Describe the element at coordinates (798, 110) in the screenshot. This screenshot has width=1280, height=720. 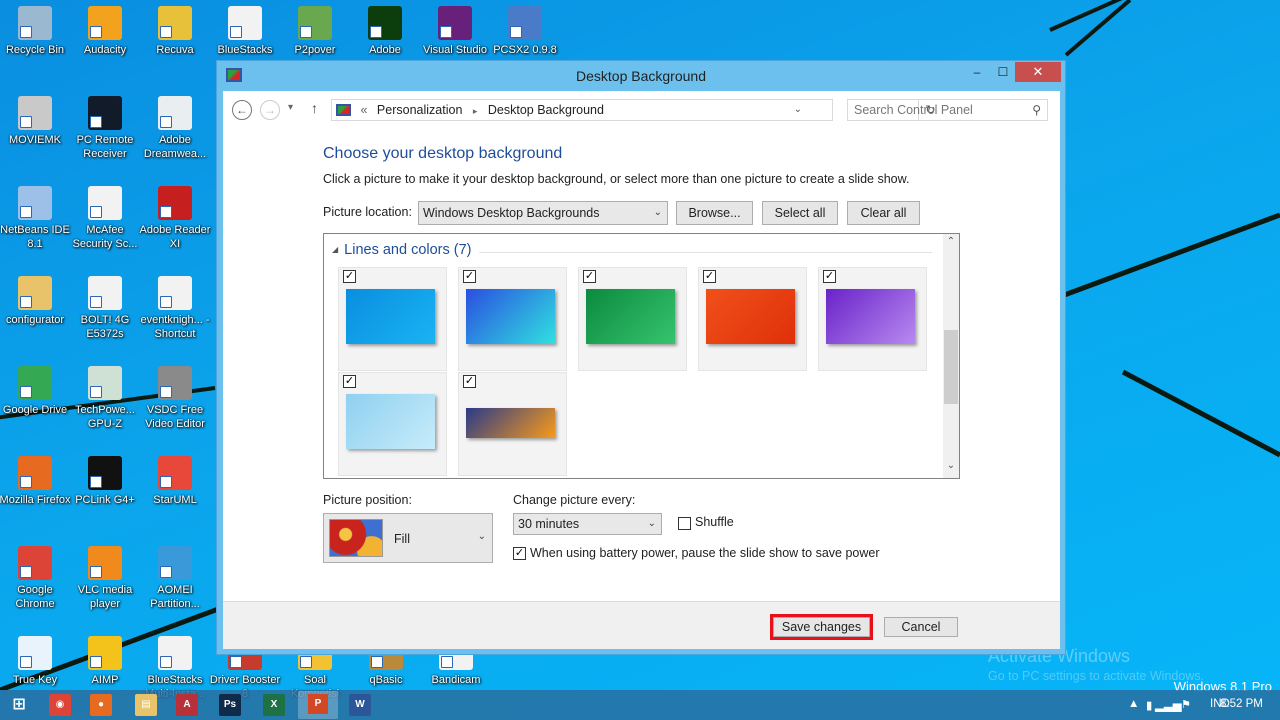
I see `address-dropdown-icon: ⌄` at that location.